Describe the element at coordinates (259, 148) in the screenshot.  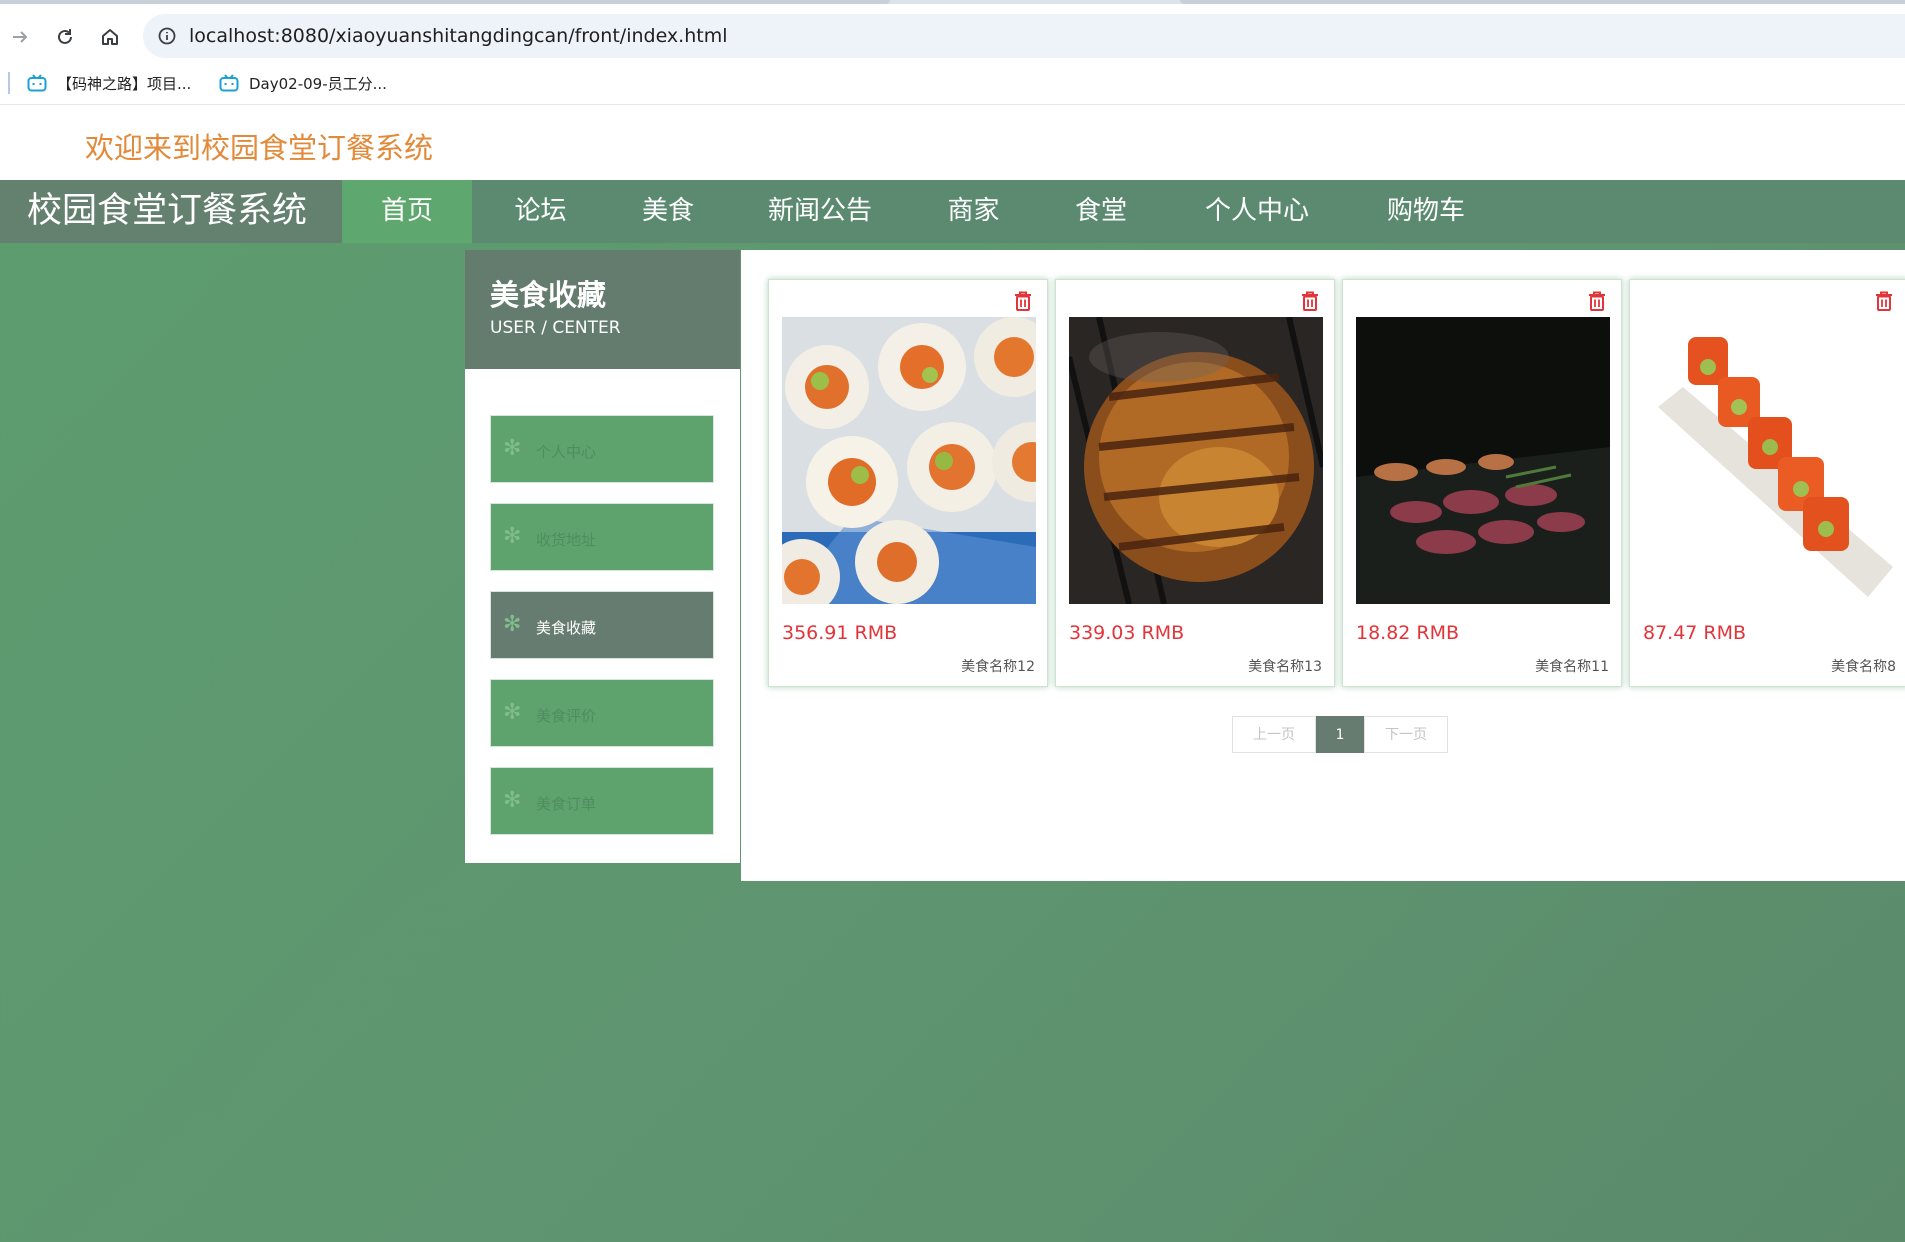
I see `welcome-text: 欢迎来到校园食堂订餐系统` at that location.